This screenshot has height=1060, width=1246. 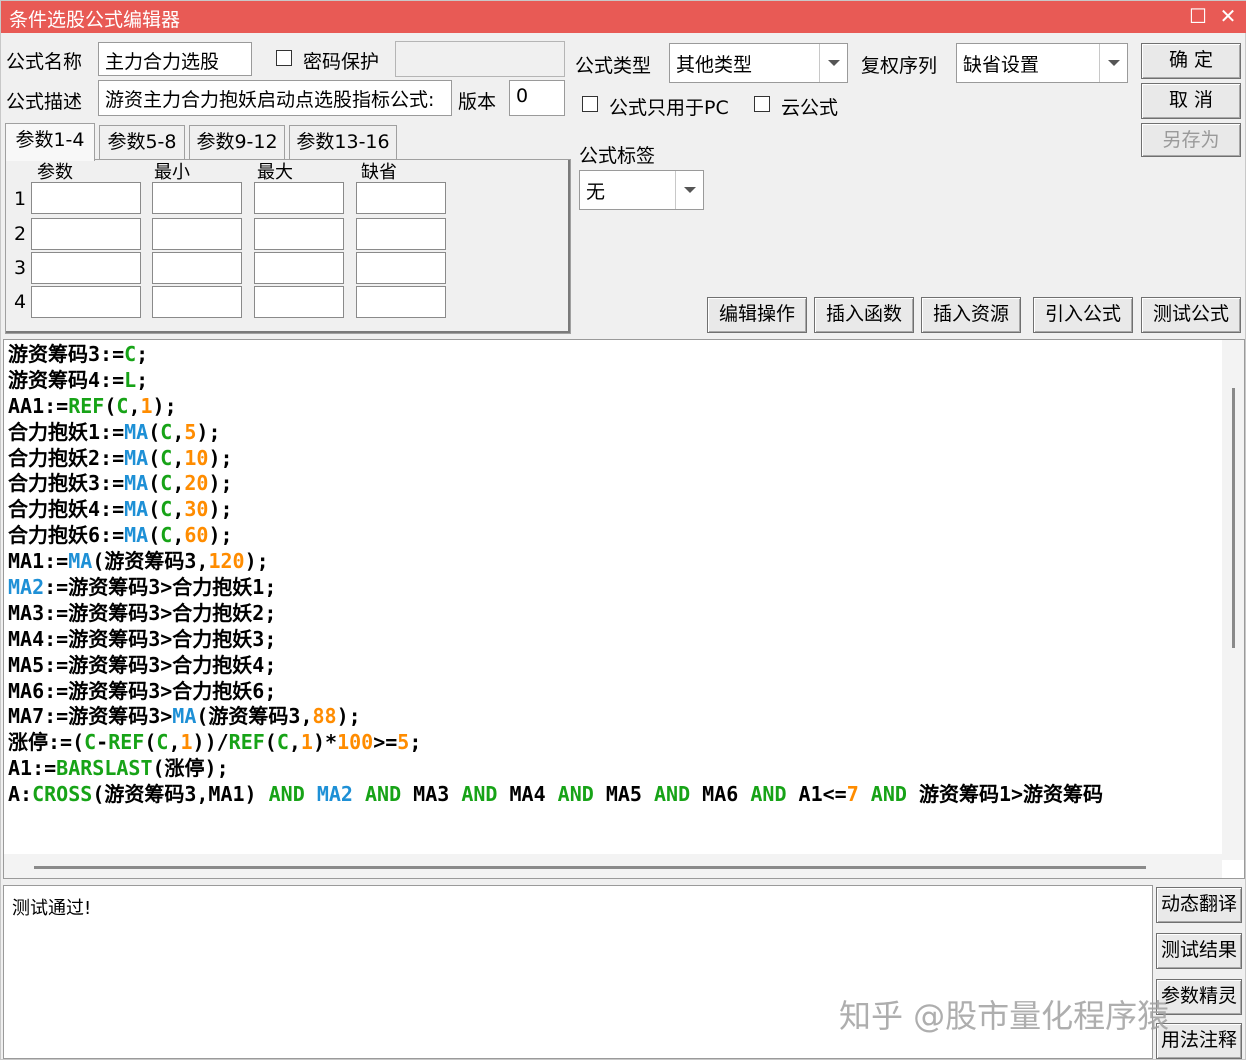 What do you see at coordinates (86, 198) in the screenshot?
I see `param-1-name-input` at bounding box center [86, 198].